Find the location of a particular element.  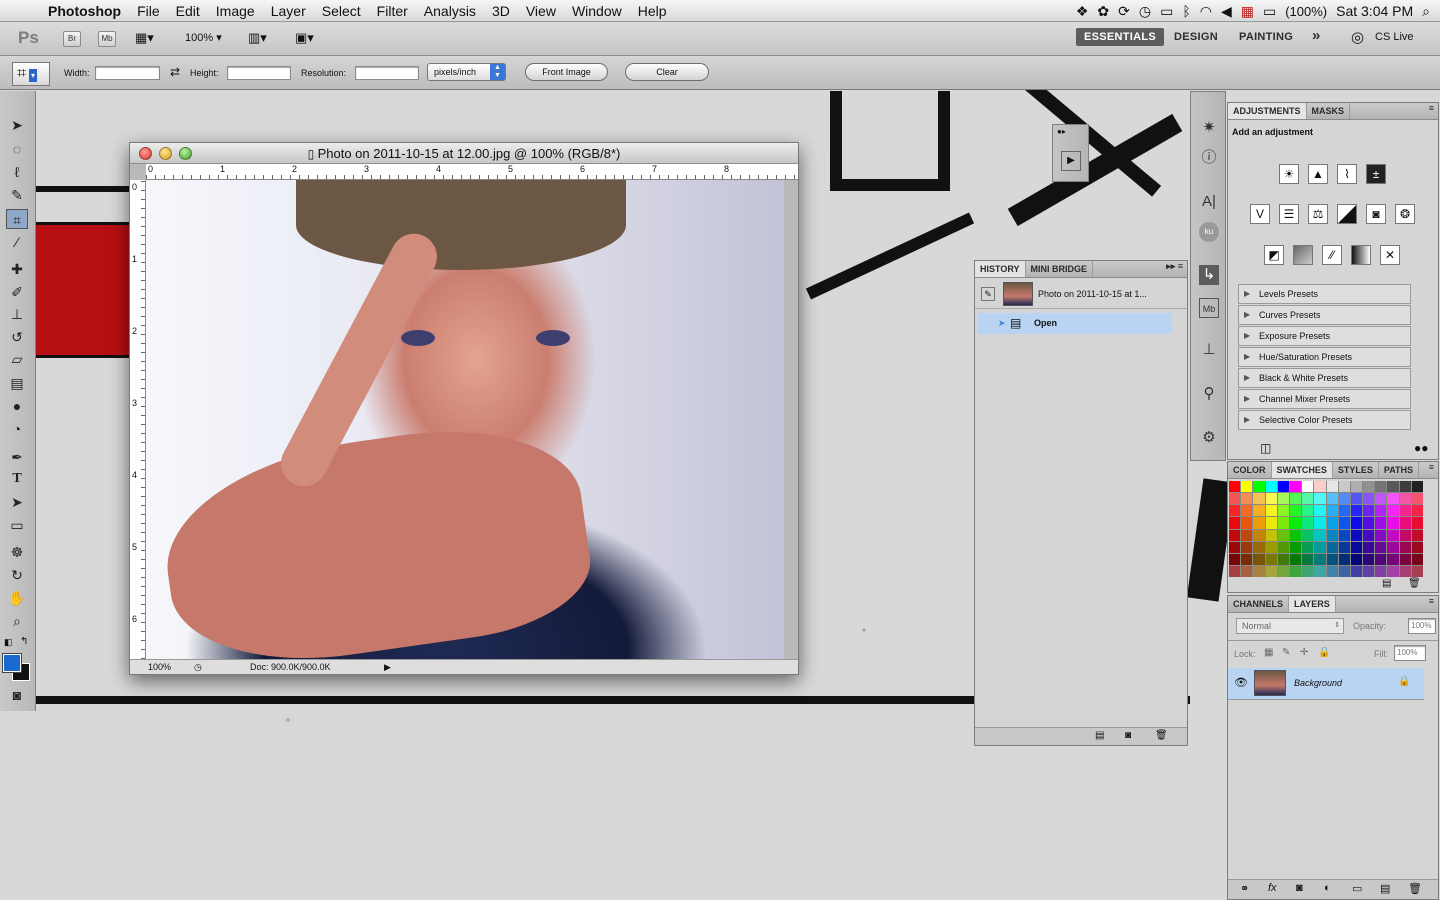

panel-menu-icon: ≡ is located at coordinates (1433, 111).